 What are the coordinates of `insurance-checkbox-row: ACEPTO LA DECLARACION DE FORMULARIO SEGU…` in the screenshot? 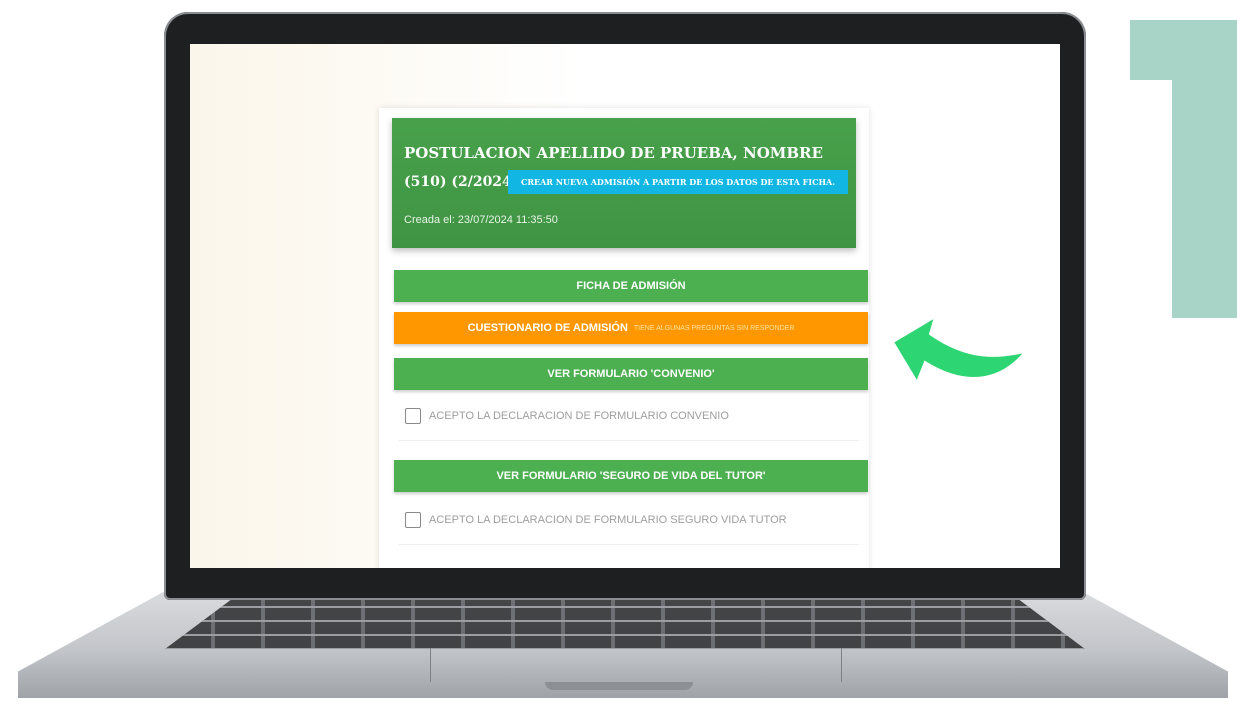 It's located at (596, 520).